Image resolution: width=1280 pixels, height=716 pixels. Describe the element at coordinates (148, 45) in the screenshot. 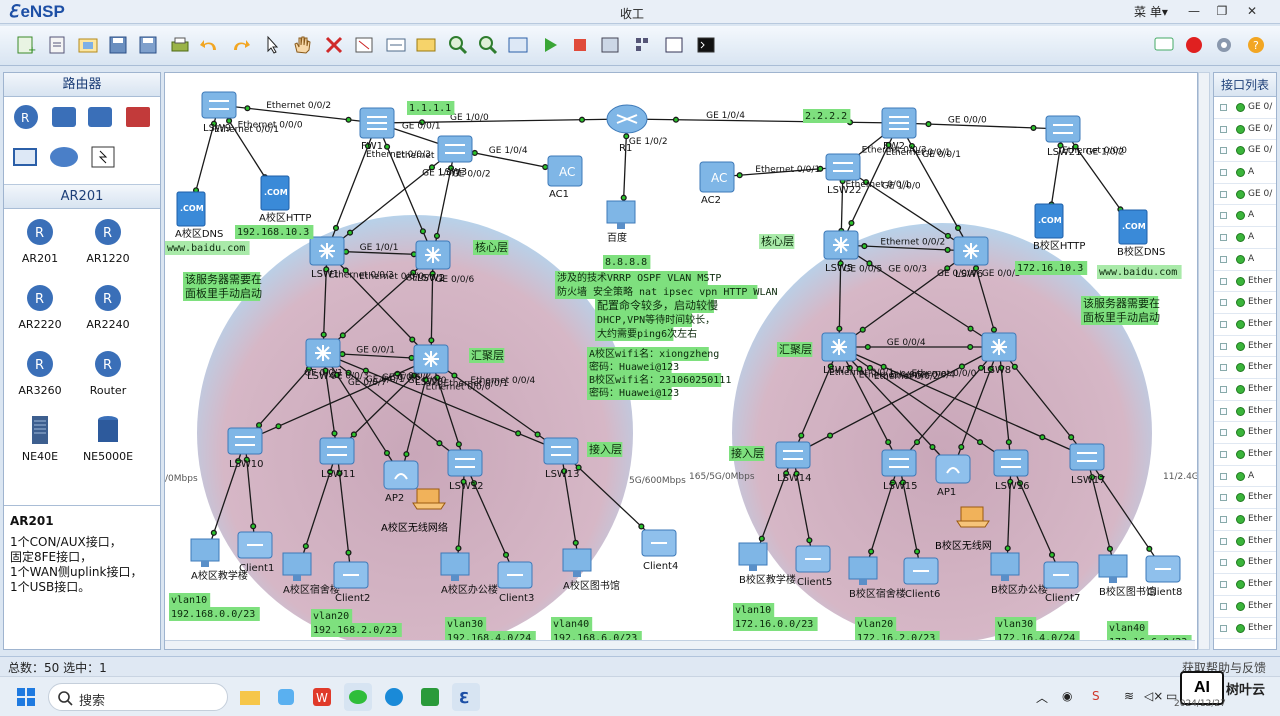

I see `save-as-icon` at that location.